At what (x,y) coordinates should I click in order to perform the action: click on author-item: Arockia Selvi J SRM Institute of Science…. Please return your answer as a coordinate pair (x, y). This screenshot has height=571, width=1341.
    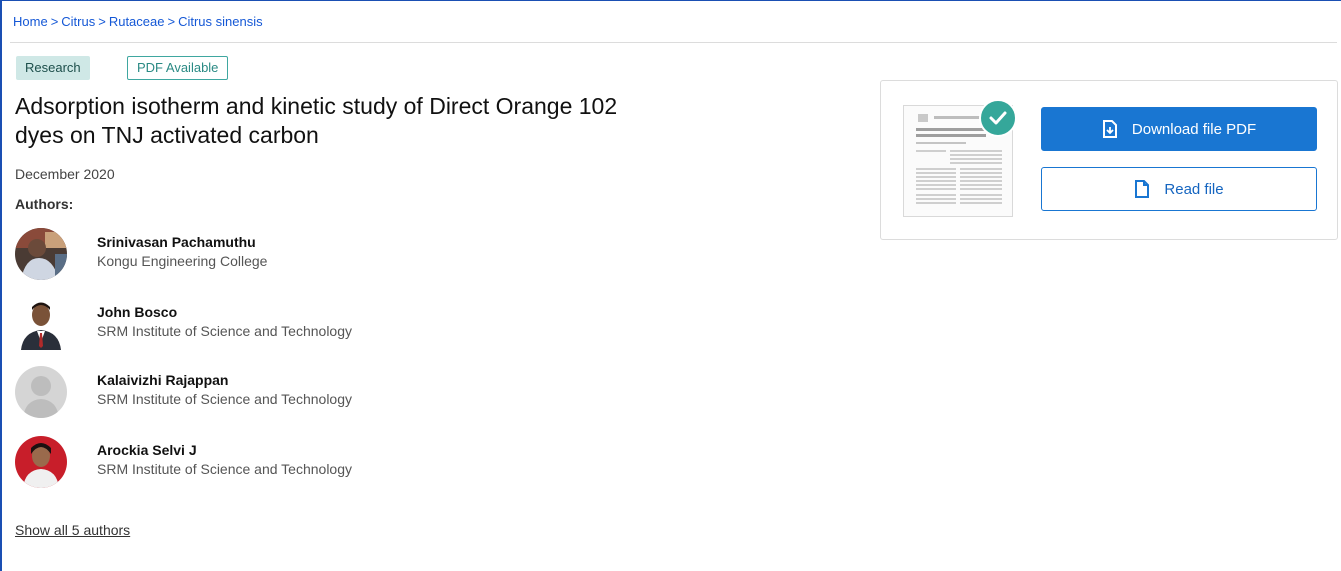
    Looking at the image, I should click on (315, 462).